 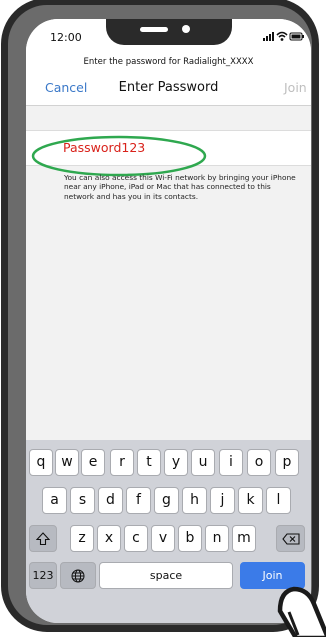 What do you see at coordinates (136, 538) in the screenshot?
I see `key-c: c` at bounding box center [136, 538].